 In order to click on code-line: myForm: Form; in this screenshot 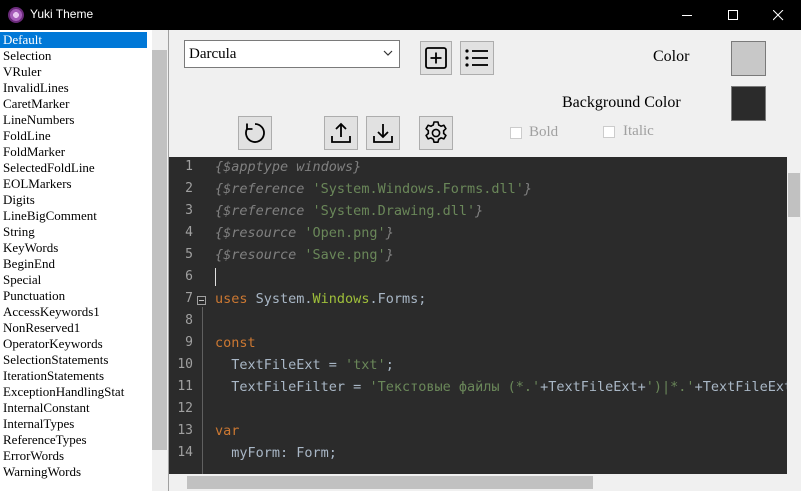, I will do `click(276, 453)`.